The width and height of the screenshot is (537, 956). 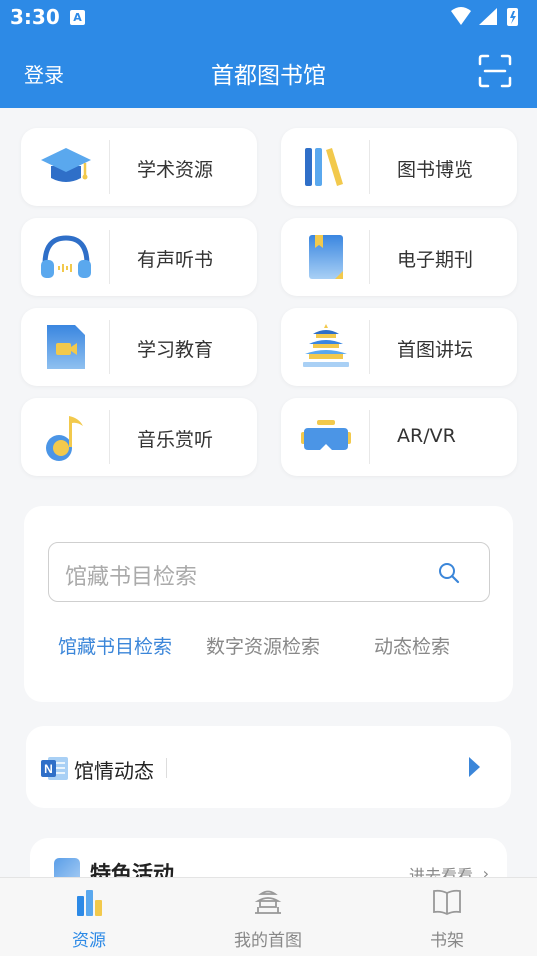 What do you see at coordinates (175, 350) in the screenshot?
I see `category-label: 学习教育` at bounding box center [175, 350].